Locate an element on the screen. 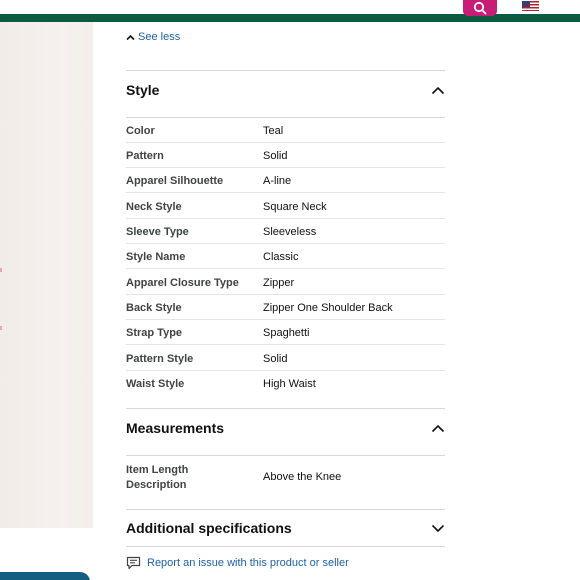  table-row: Neck Style Square Neck is located at coordinates (285, 206).